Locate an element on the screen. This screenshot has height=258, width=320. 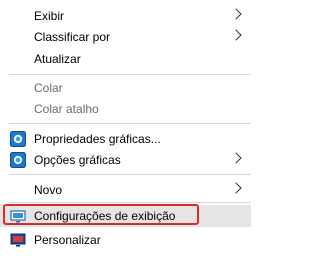
menu-item-paste-shortcut: Colar atalho is located at coordinates (125, 109).